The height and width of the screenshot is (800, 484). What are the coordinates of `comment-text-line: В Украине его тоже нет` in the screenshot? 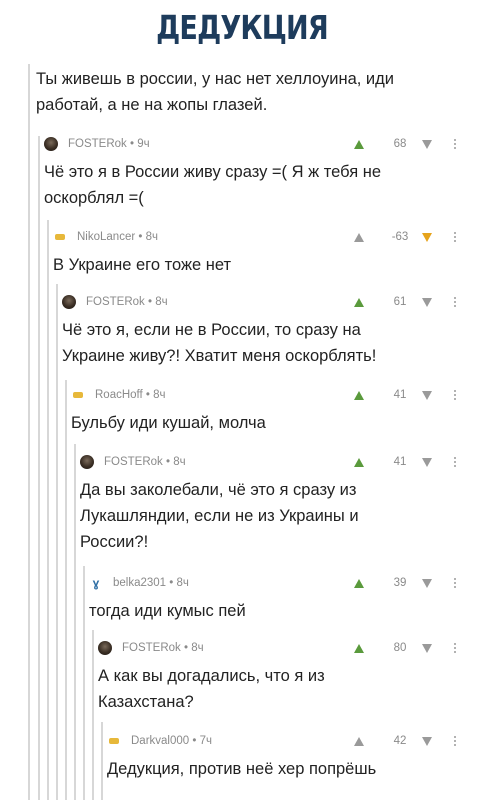 It's located at (142, 265).